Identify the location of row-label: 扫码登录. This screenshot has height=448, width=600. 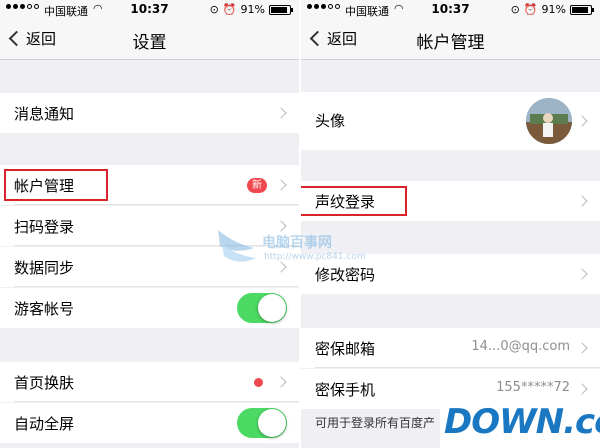
(44, 227).